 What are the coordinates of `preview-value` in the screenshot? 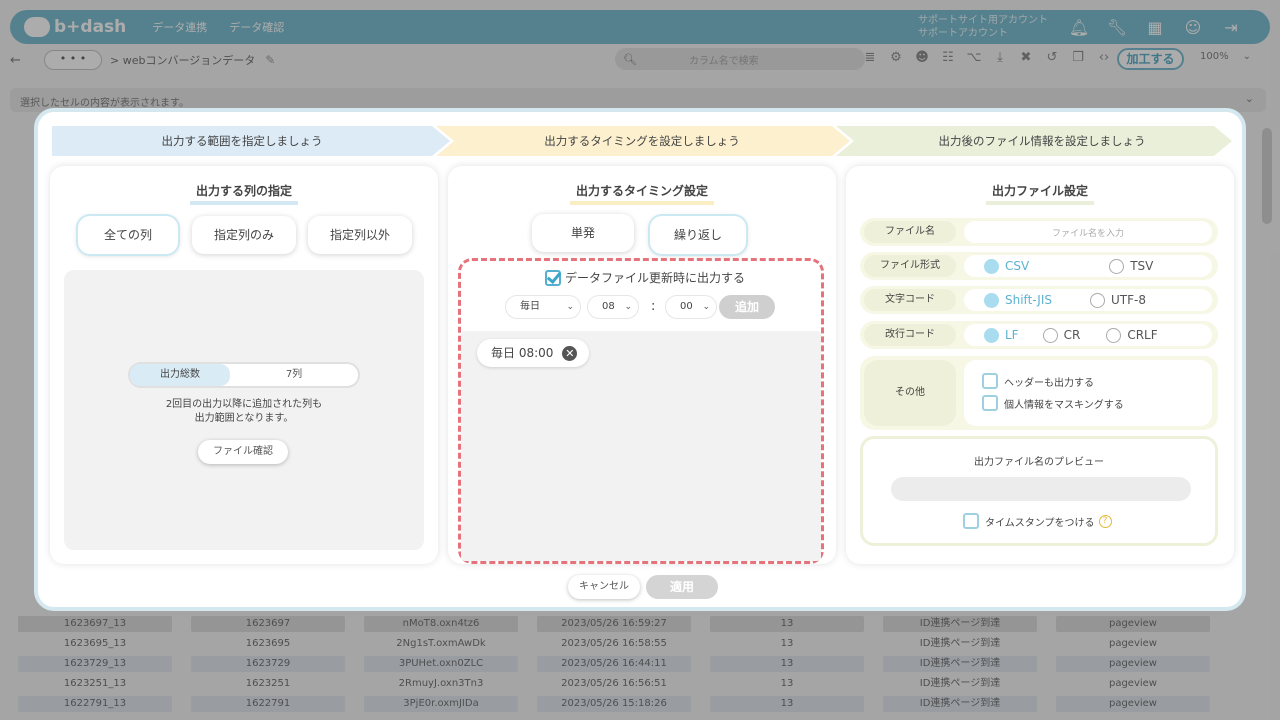 It's located at (1041, 489).